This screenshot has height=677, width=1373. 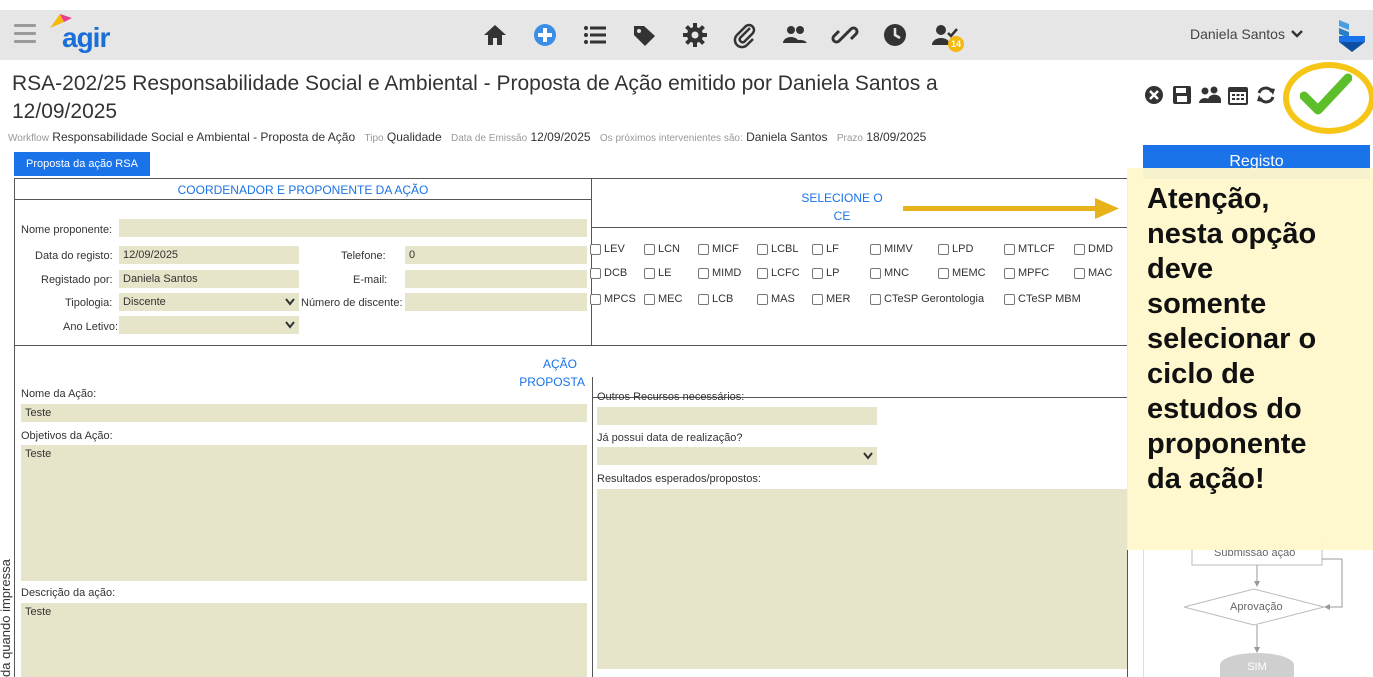 I want to click on ce-checkbox-ctesp-mbm: CTeSP MBM, so click(x=1042, y=299).